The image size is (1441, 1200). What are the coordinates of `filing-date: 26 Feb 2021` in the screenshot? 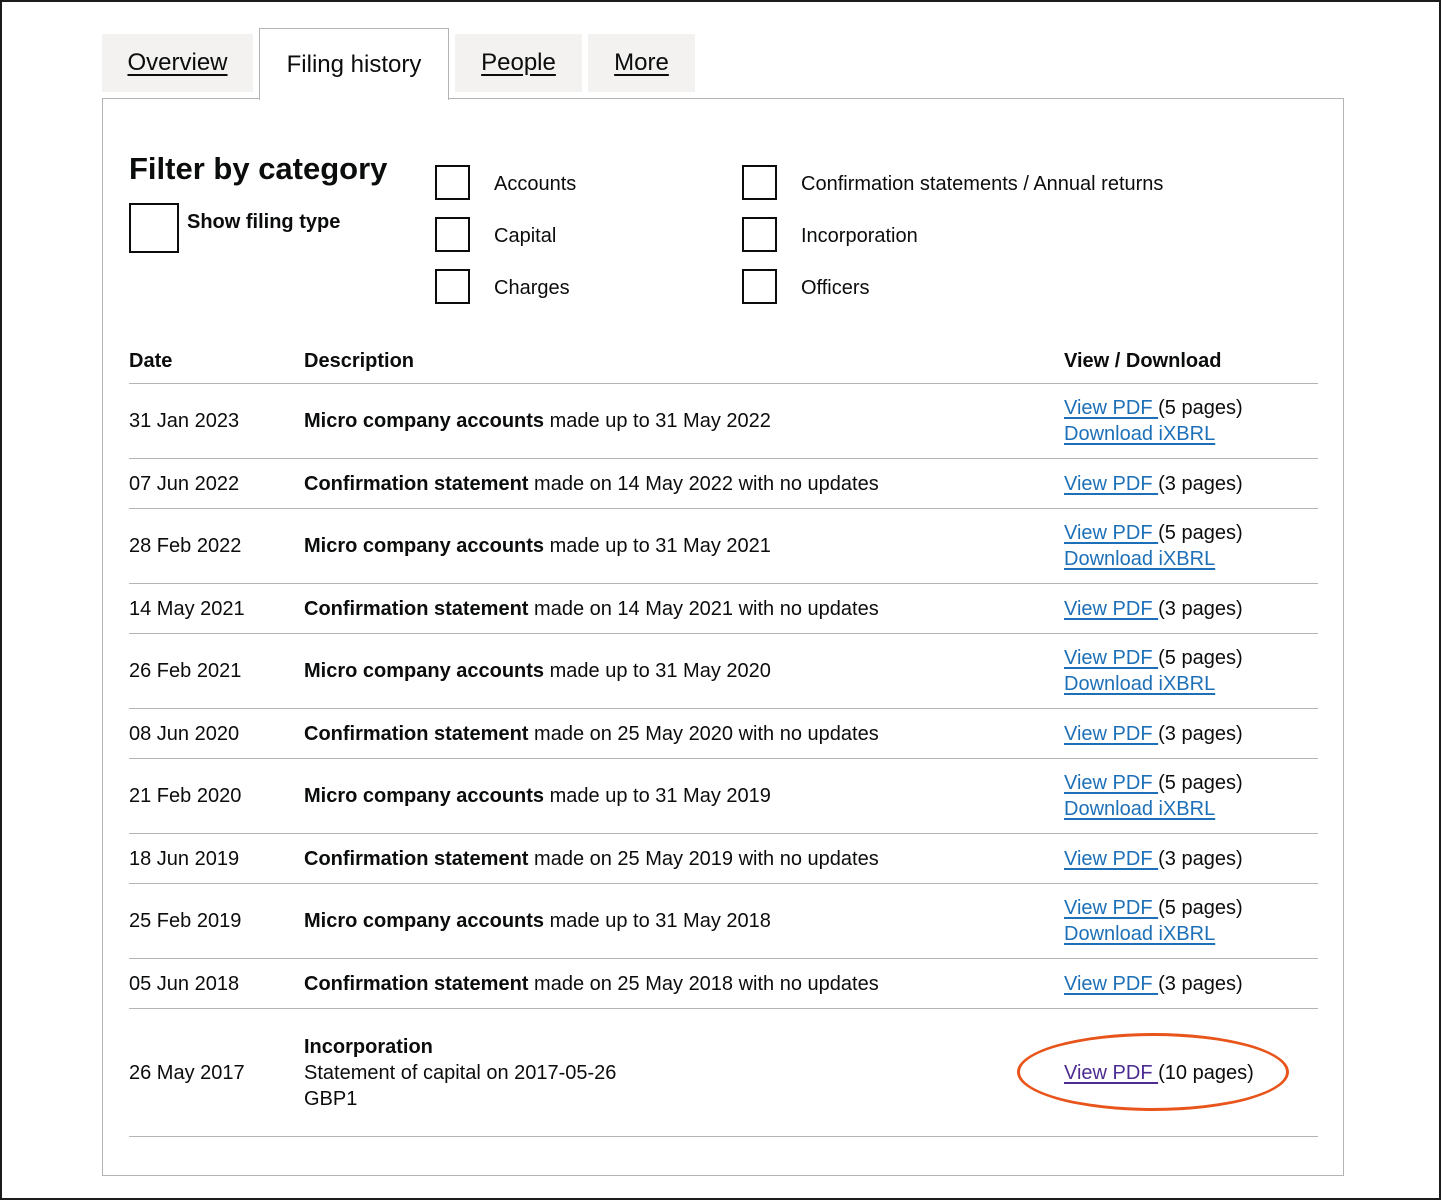 It's located at (216, 671).